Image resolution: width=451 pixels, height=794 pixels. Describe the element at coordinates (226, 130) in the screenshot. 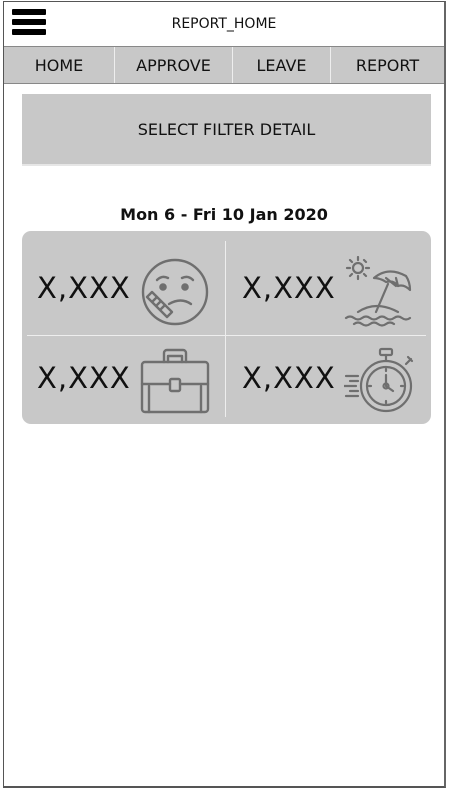

I see `select-filter-button: SELECT FILTER DETAIL` at that location.